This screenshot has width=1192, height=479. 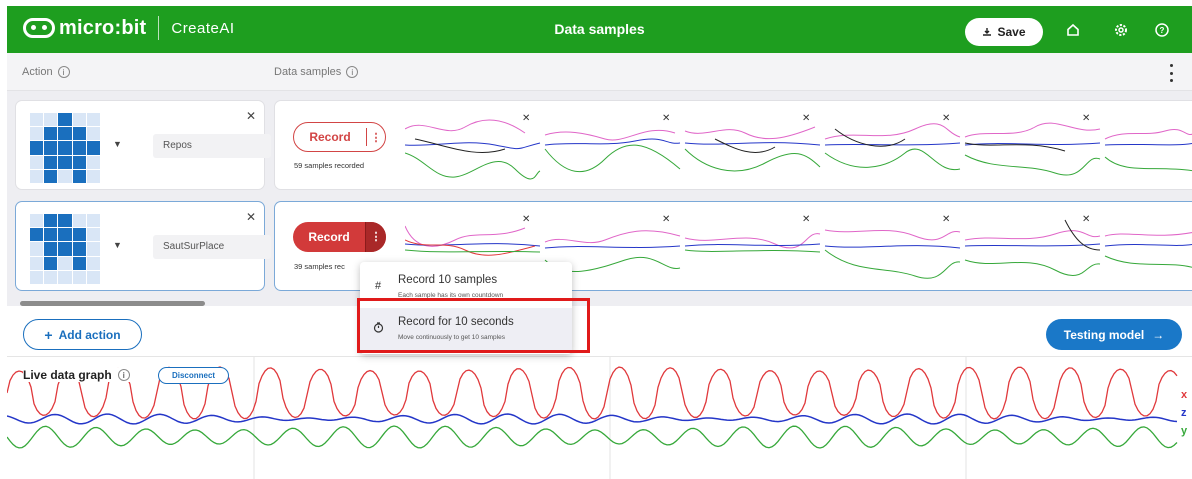 What do you see at coordinates (193, 375) in the screenshot?
I see `disconnect-button: Disconnect` at bounding box center [193, 375].